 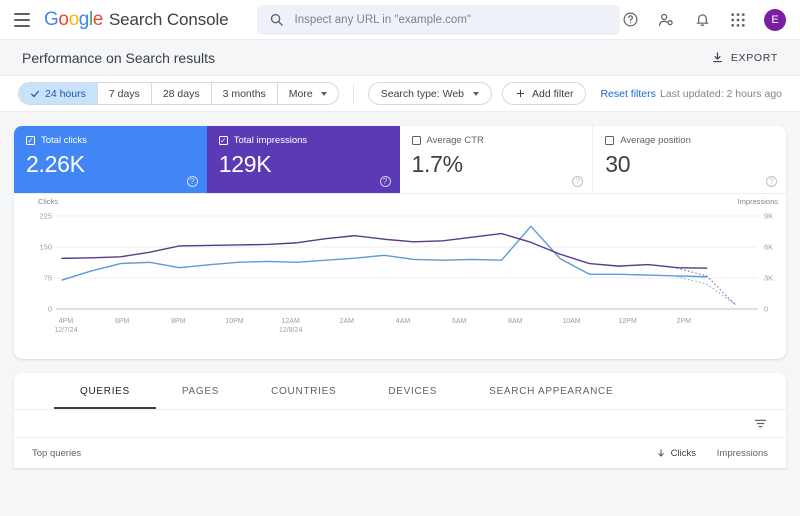 I want to click on svg-text: 4AM, so click(x=403, y=321).